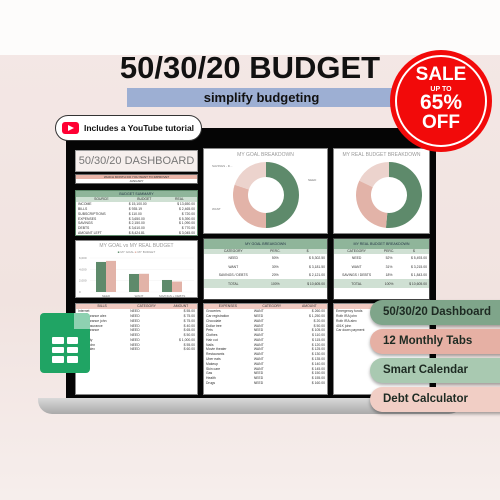 This screenshot has width=500, height=500. Describe the element at coordinates (186, 232) in the screenshot. I see `table-cell: $ 3,045.00` at that location.